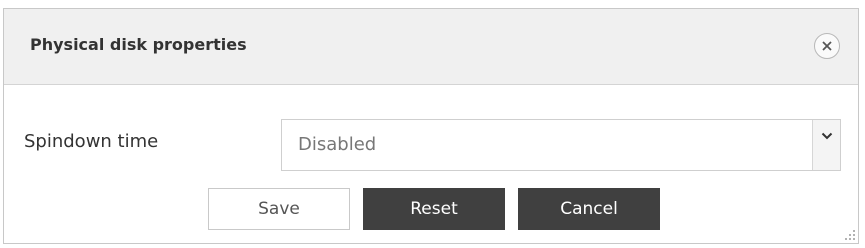 Image resolution: width=865 pixels, height=248 pixels. Describe the element at coordinates (850, 235) in the screenshot. I see `resize-grip-icon` at that location.